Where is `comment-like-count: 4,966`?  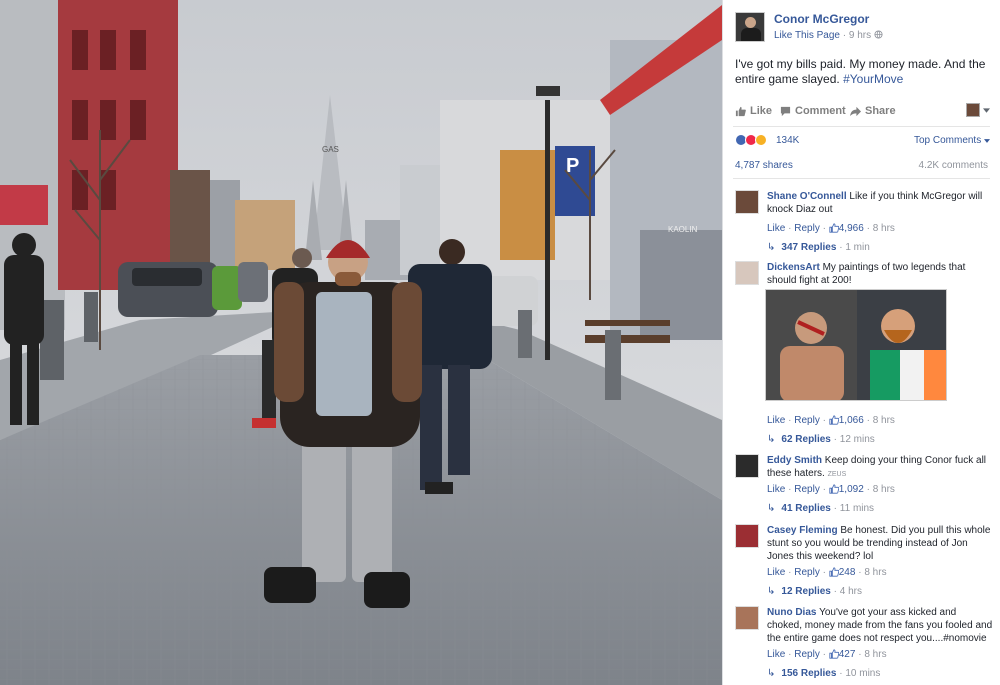
comment-like-count: 4,966 is located at coordinates (851, 228).